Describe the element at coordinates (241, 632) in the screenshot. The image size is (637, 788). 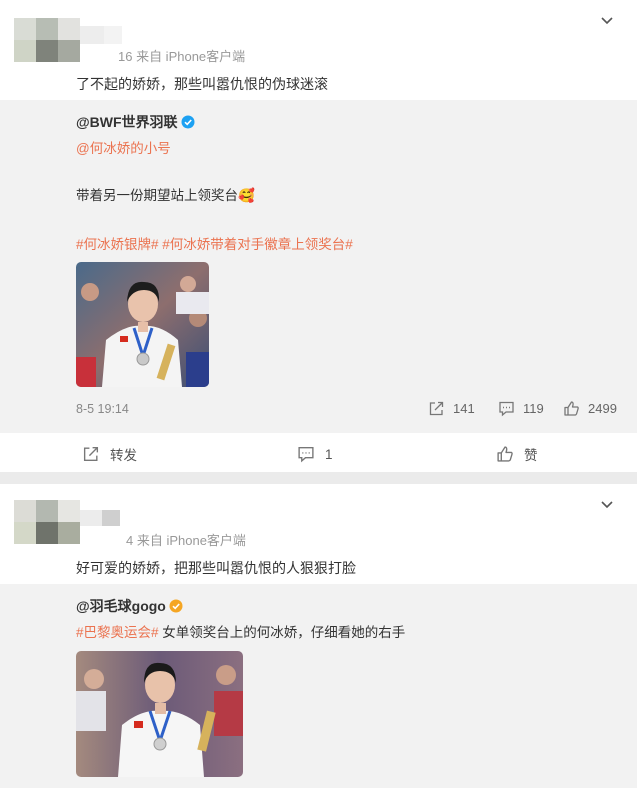
I see `repost-body: #巴黎奥运会# 女单领奖台上的何冰娇，仔细看她的右手` at that location.